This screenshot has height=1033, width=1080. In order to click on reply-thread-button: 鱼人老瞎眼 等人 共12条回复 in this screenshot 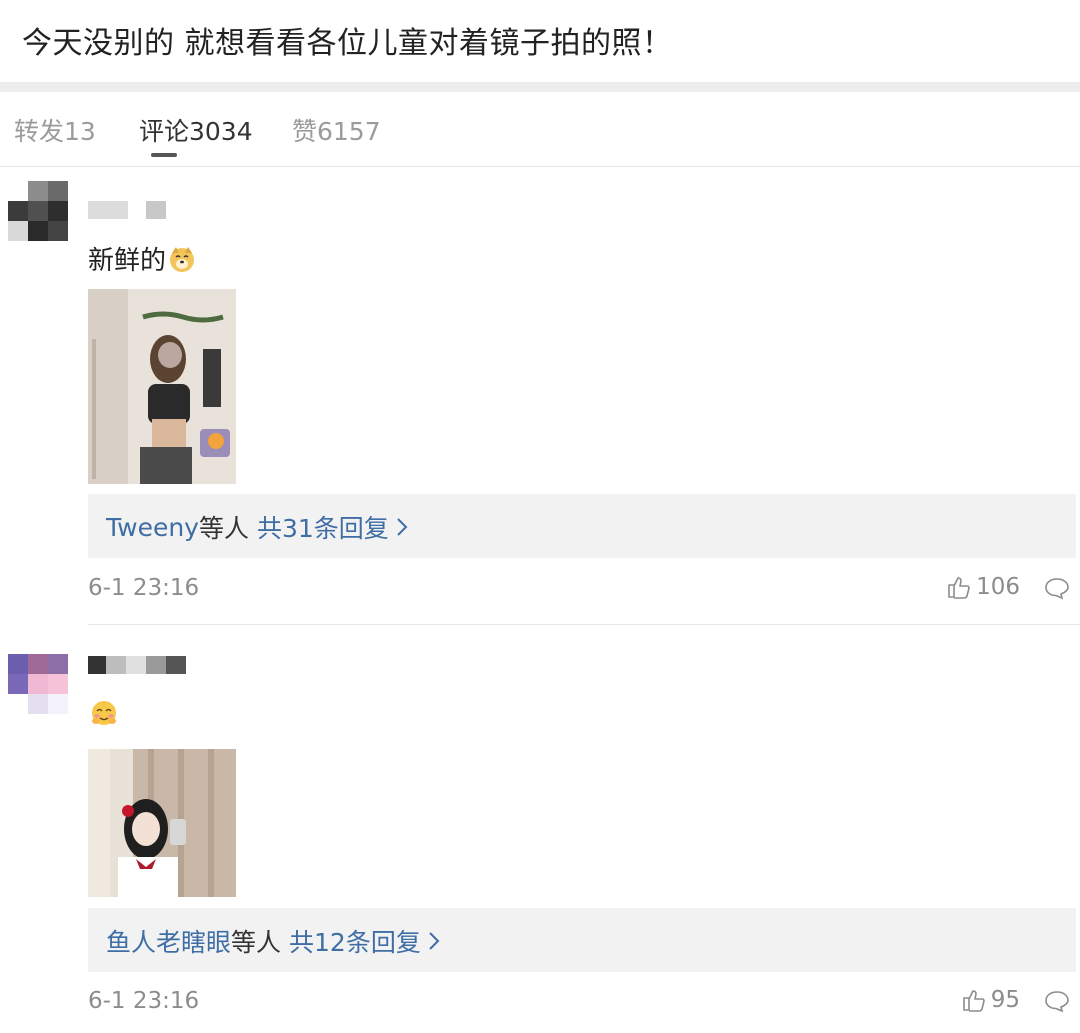, I will do `click(582, 940)`.